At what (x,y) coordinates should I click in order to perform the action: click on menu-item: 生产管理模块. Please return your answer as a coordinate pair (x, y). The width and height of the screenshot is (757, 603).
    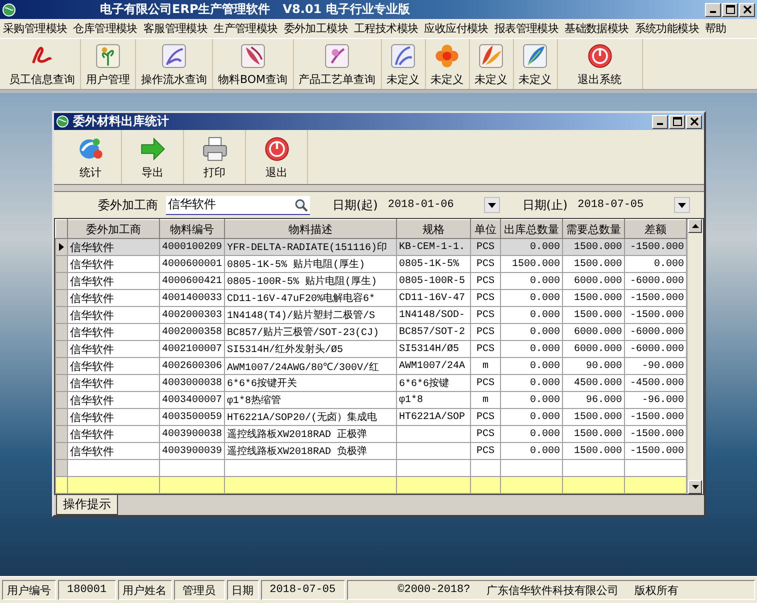
    Looking at the image, I should click on (245, 28).